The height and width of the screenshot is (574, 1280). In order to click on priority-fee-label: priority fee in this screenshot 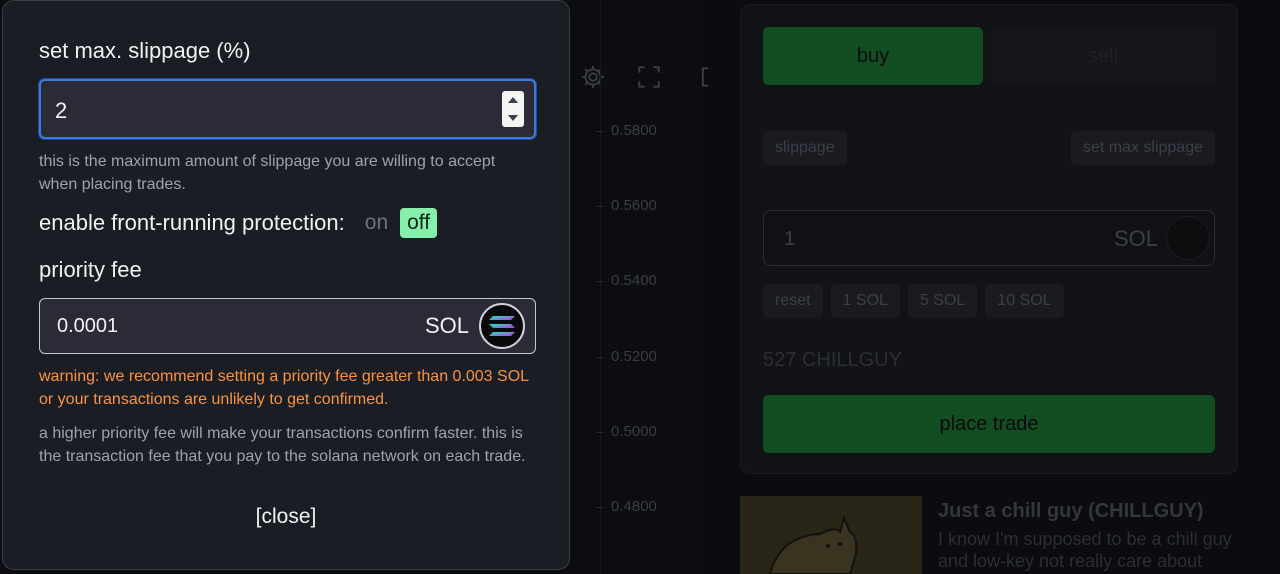, I will do `click(90, 269)`.